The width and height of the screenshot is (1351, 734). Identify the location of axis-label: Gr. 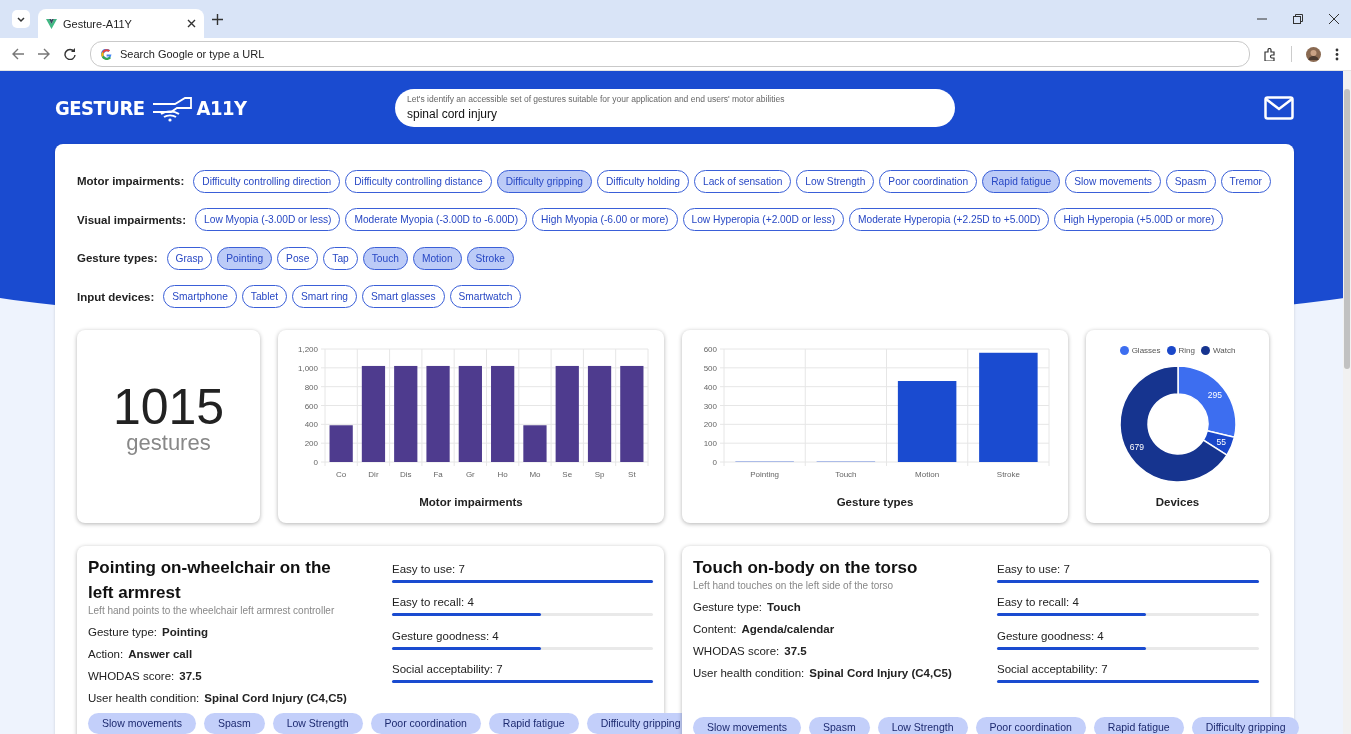
(470, 474).